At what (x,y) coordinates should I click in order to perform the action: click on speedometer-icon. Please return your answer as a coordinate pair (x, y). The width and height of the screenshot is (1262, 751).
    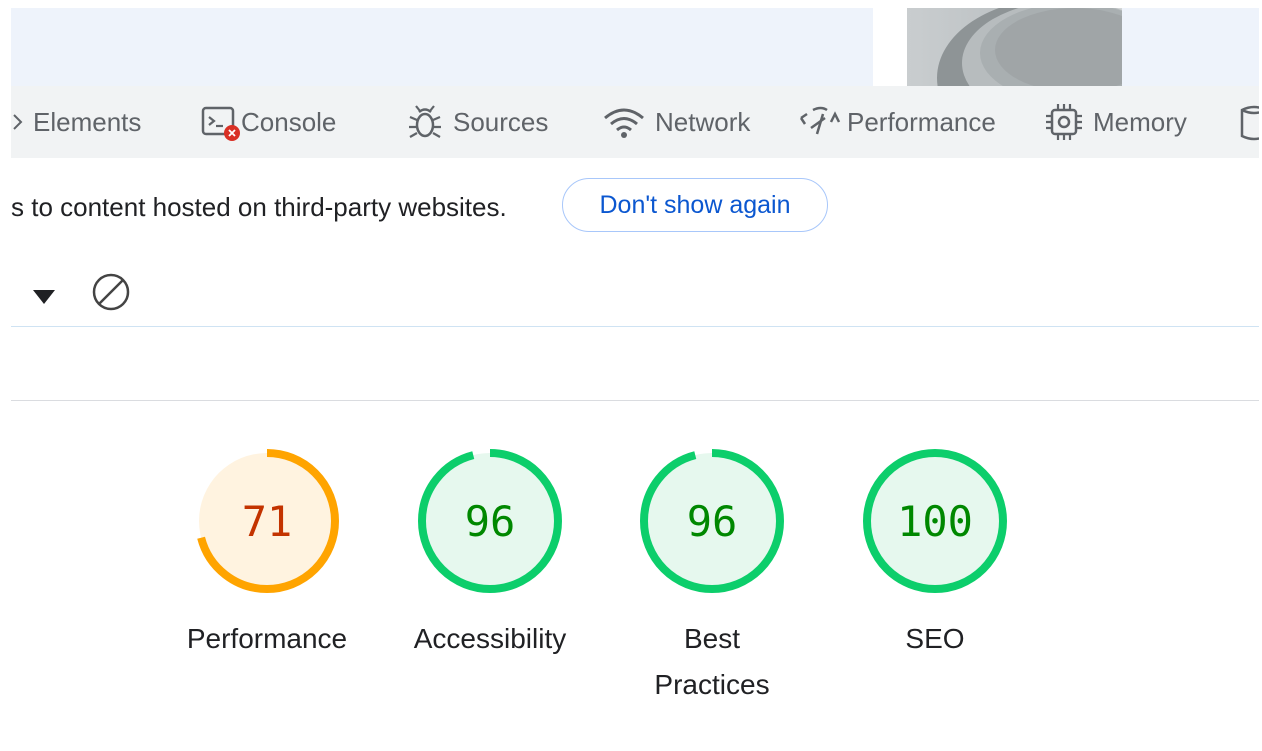
    Looking at the image, I should click on (820, 122).